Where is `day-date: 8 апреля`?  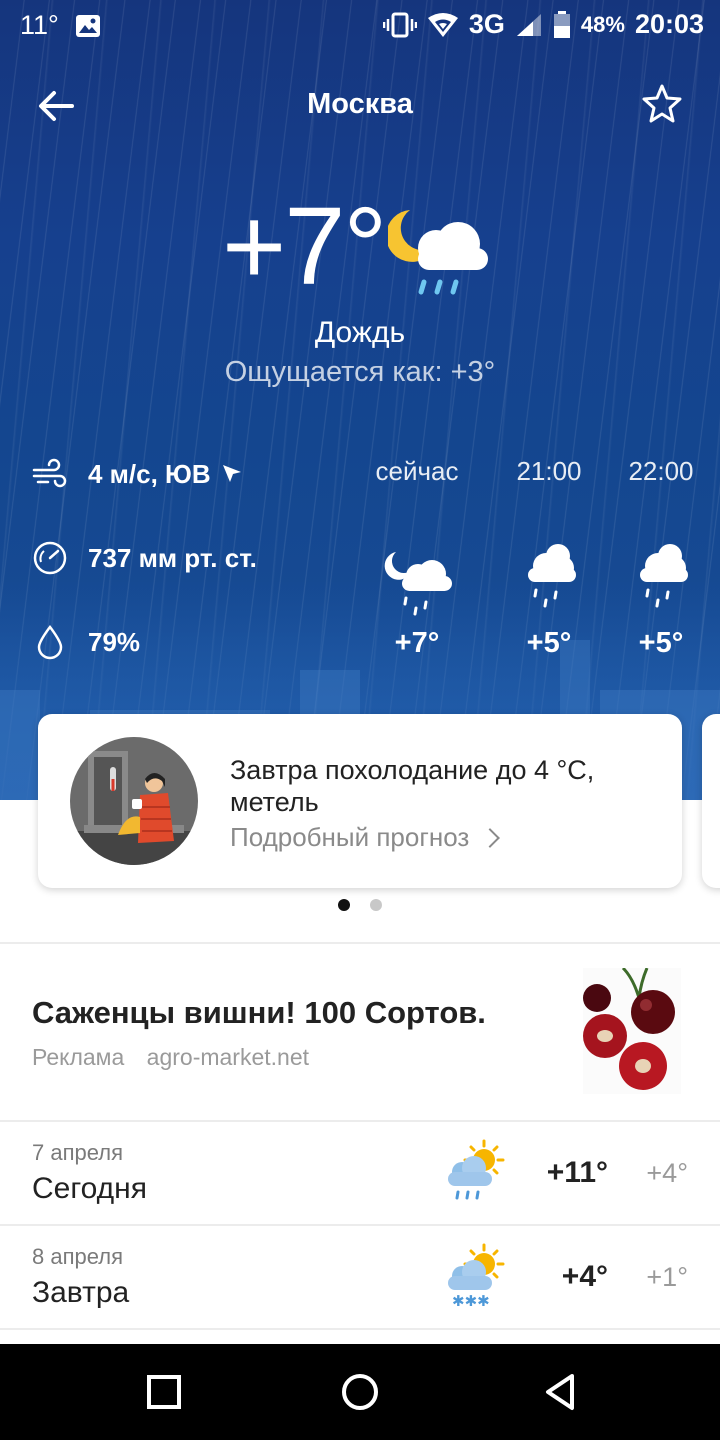
day-date: 8 апреля is located at coordinates (77, 1256).